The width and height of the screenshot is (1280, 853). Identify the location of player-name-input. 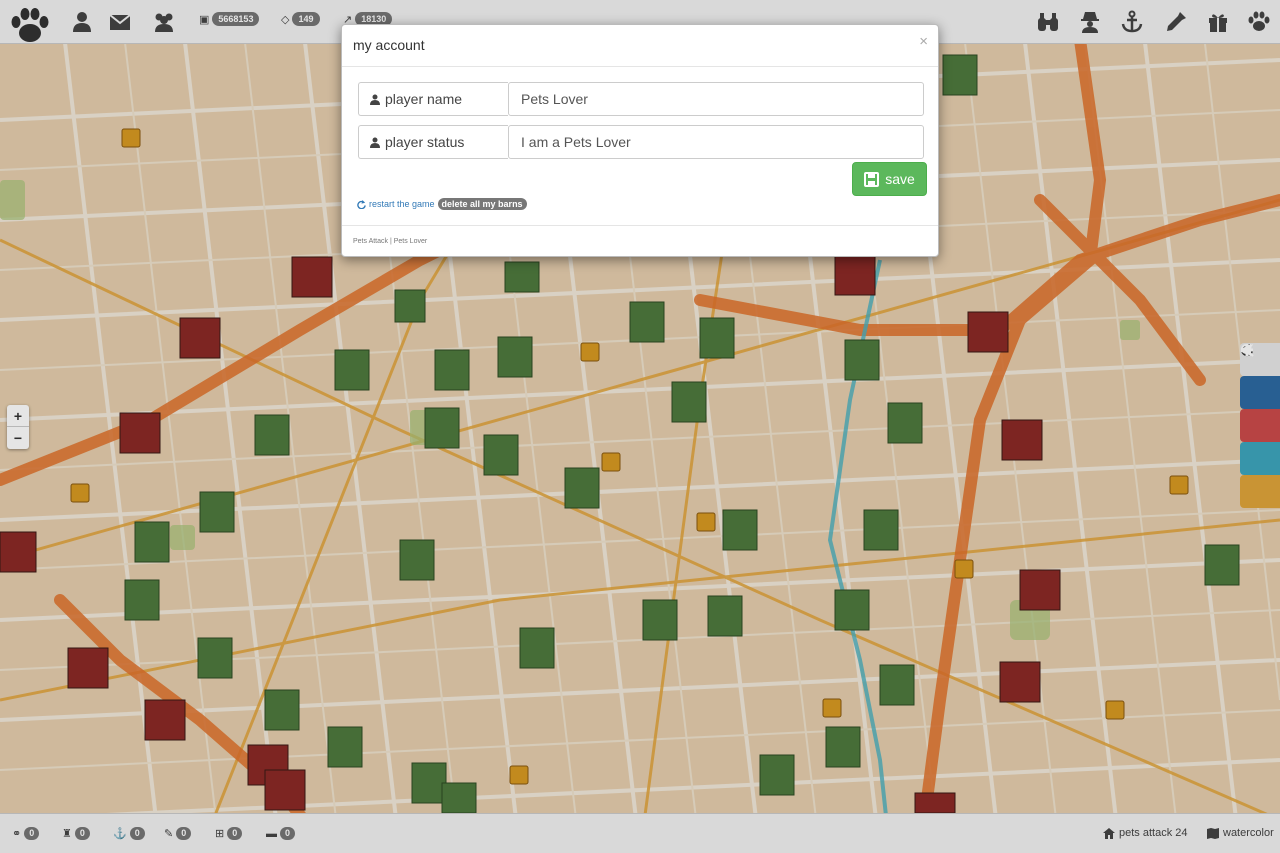
(716, 99).